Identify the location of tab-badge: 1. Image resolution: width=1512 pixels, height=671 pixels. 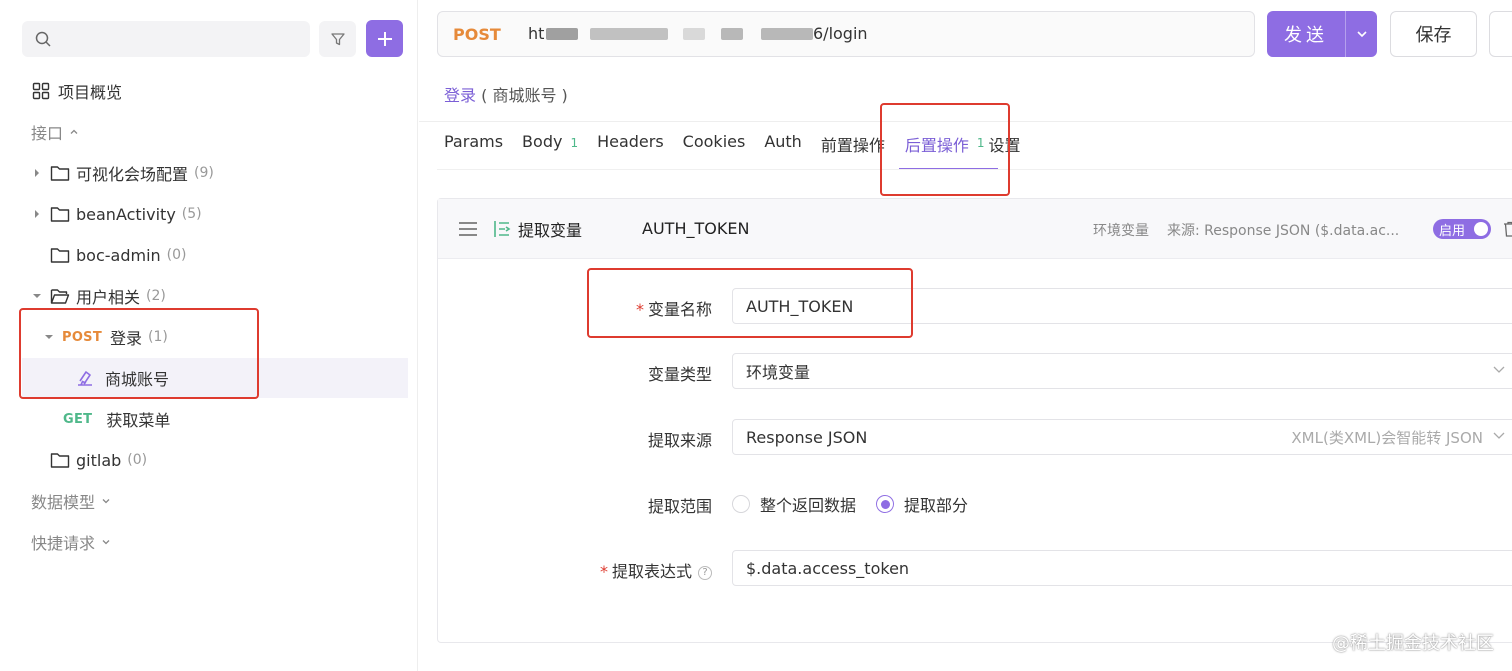
(980, 143).